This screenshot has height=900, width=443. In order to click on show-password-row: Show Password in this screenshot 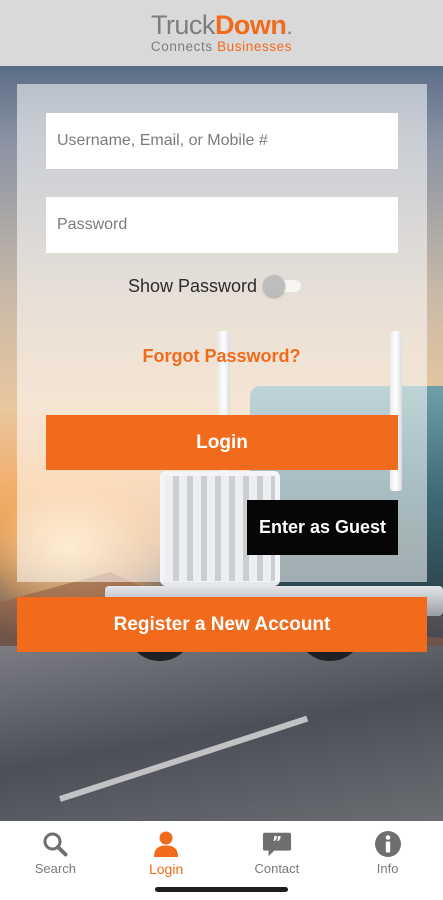, I will do `click(215, 286)`.